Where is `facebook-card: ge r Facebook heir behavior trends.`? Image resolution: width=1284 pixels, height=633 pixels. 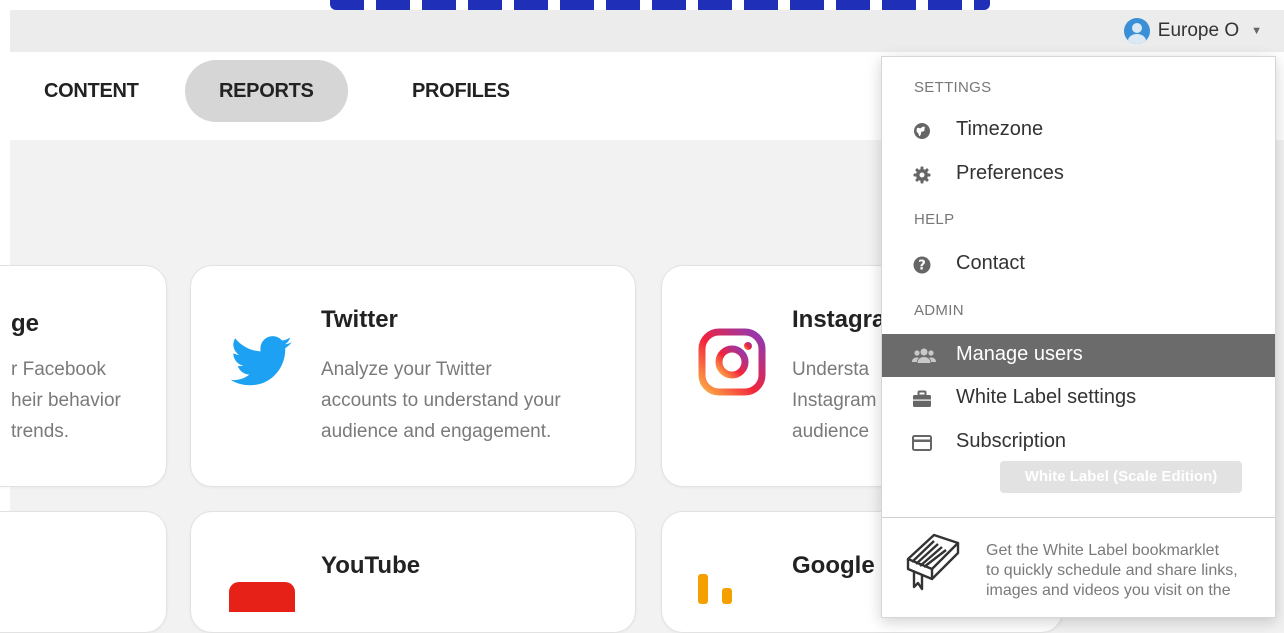 facebook-card: ge r Facebook heir behavior trends. is located at coordinates (83, 376).